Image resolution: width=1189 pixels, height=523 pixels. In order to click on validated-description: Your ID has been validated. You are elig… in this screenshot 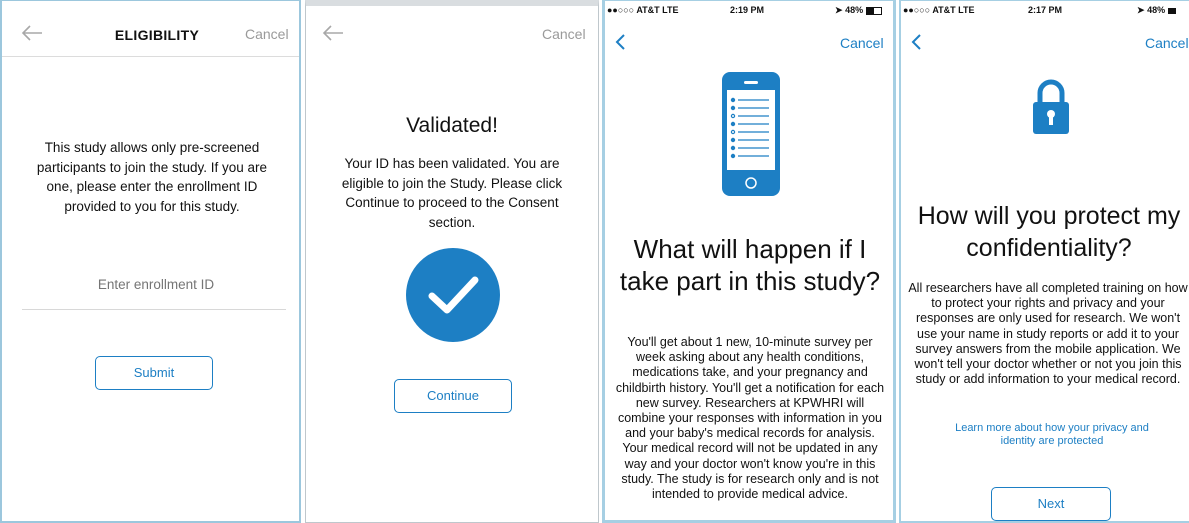, I will do `click(452, 193)`.